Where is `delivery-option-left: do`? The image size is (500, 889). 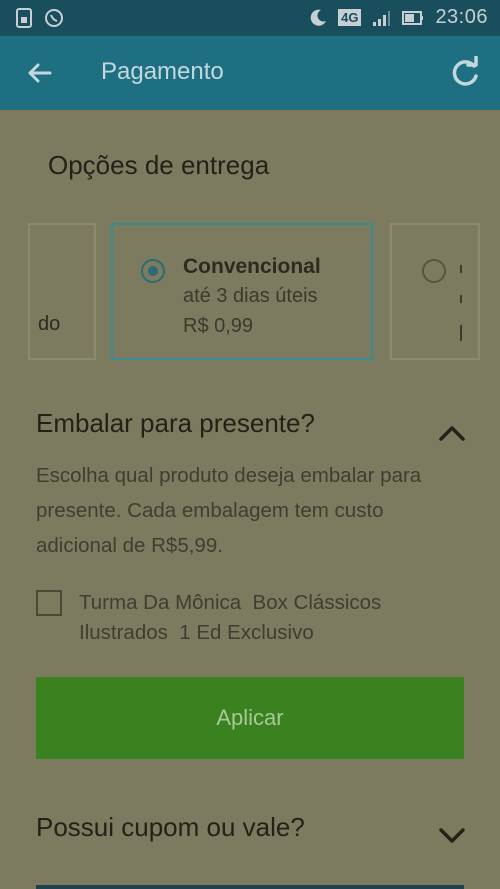
delivery-option-left: do is located at coordinates (62, 291).